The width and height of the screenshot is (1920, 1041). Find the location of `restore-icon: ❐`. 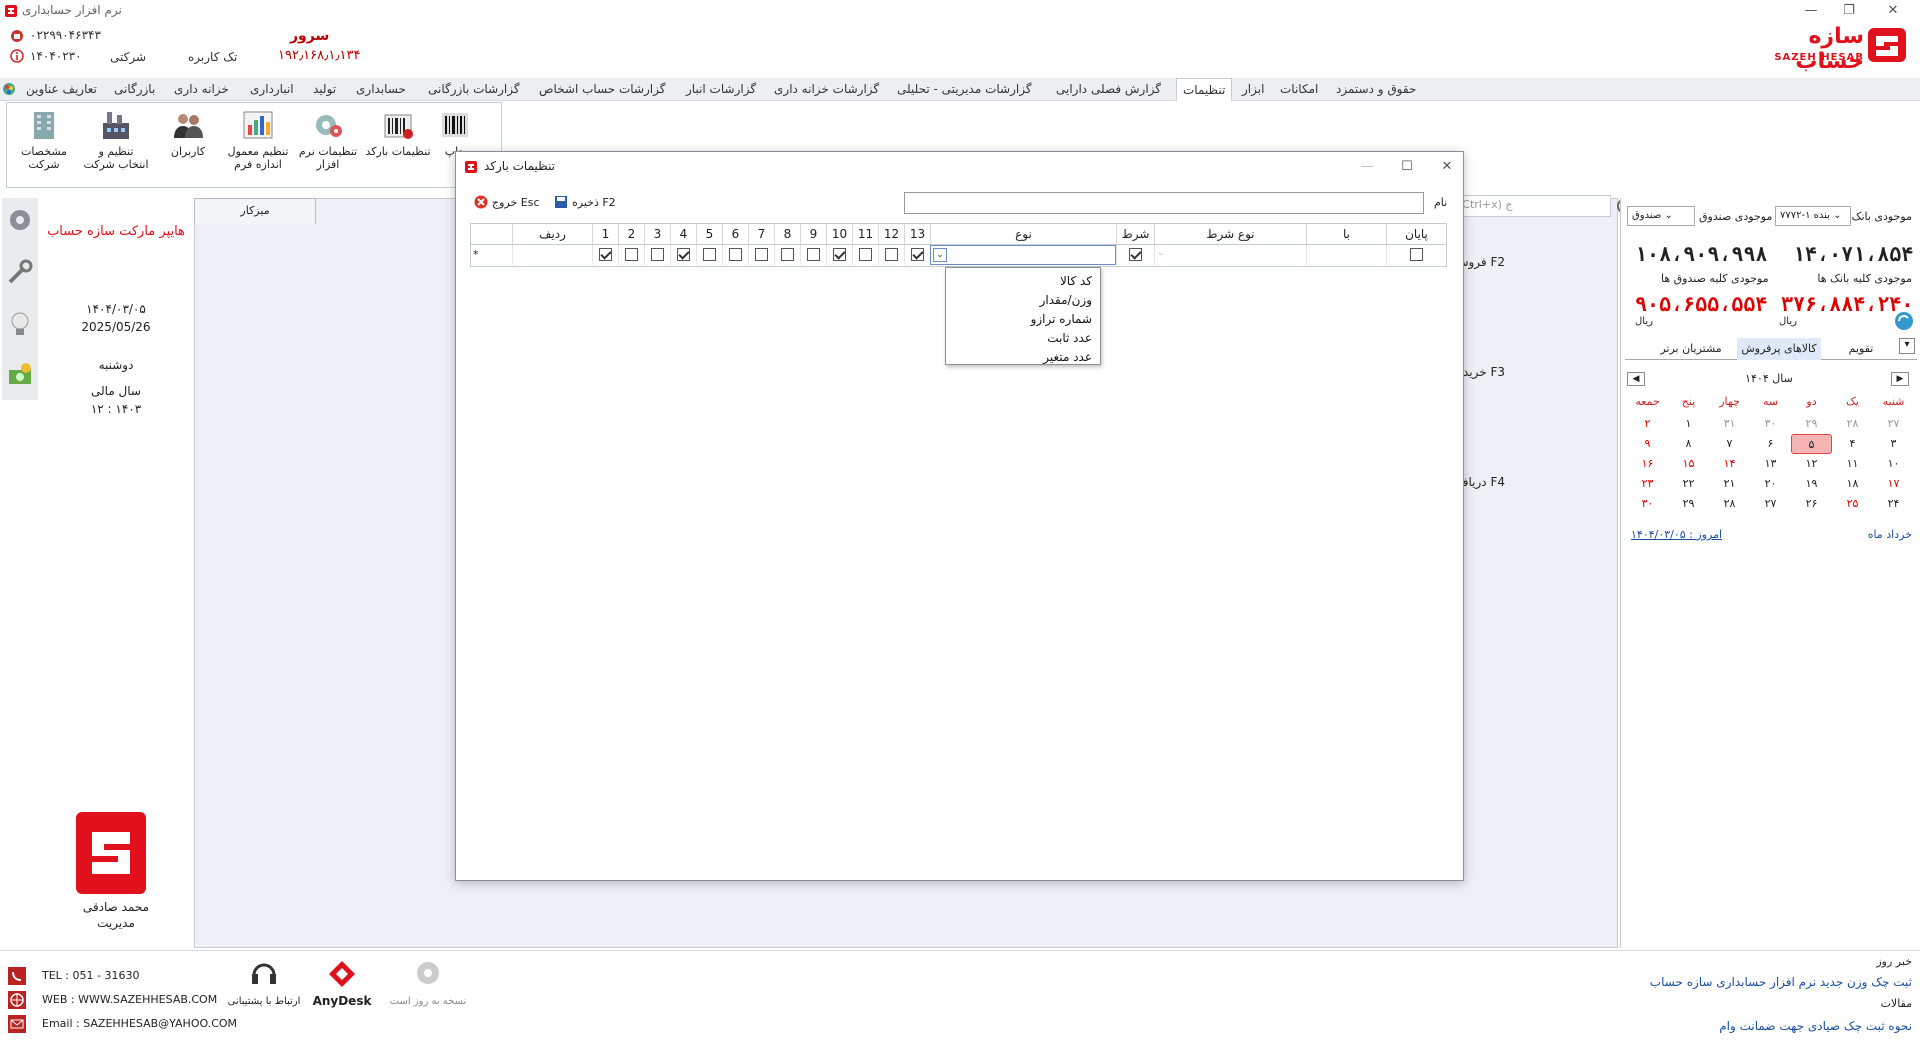

restore-icon: ❐ is located at coordinates (1849, 11).